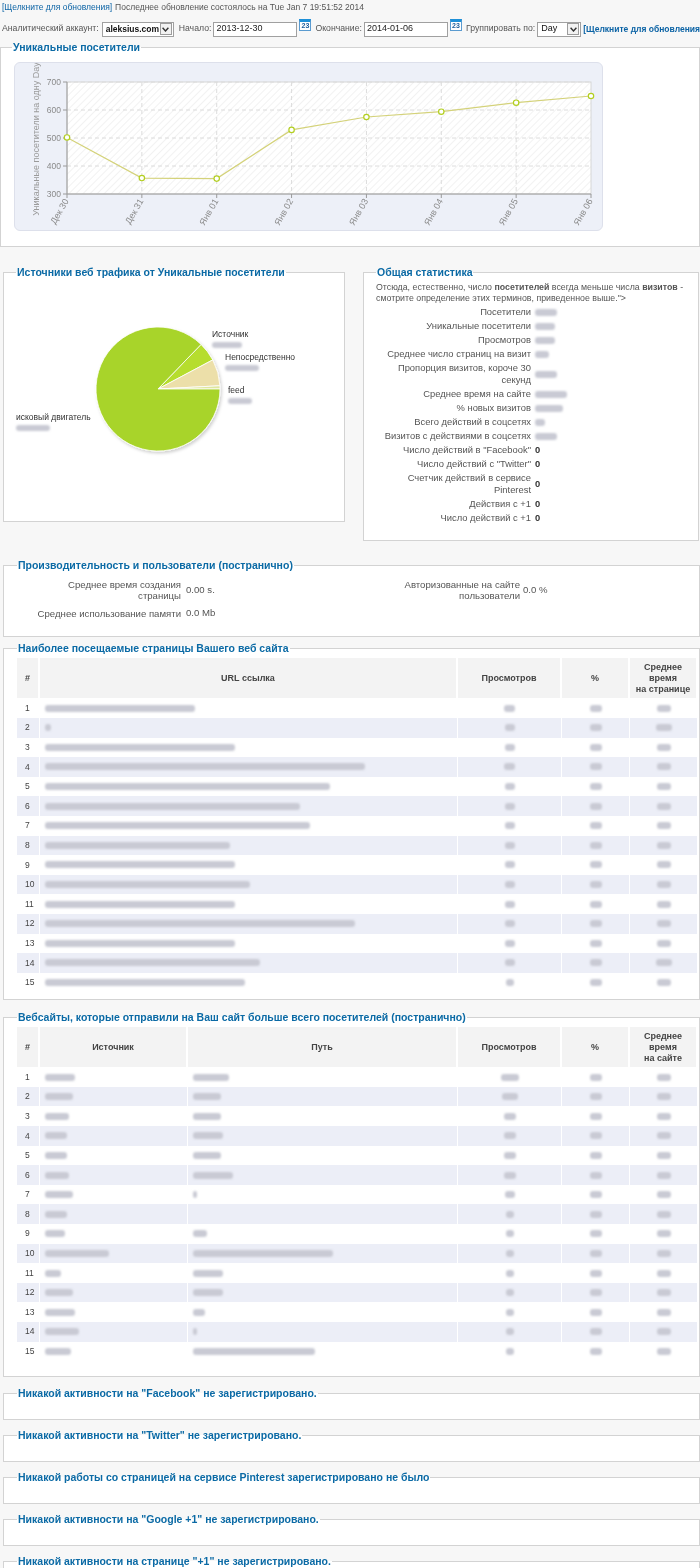  What do you see at coordinates (236, 390) in the screenshot?
I see `slice-label: feed` at bounding box center [236, 390].